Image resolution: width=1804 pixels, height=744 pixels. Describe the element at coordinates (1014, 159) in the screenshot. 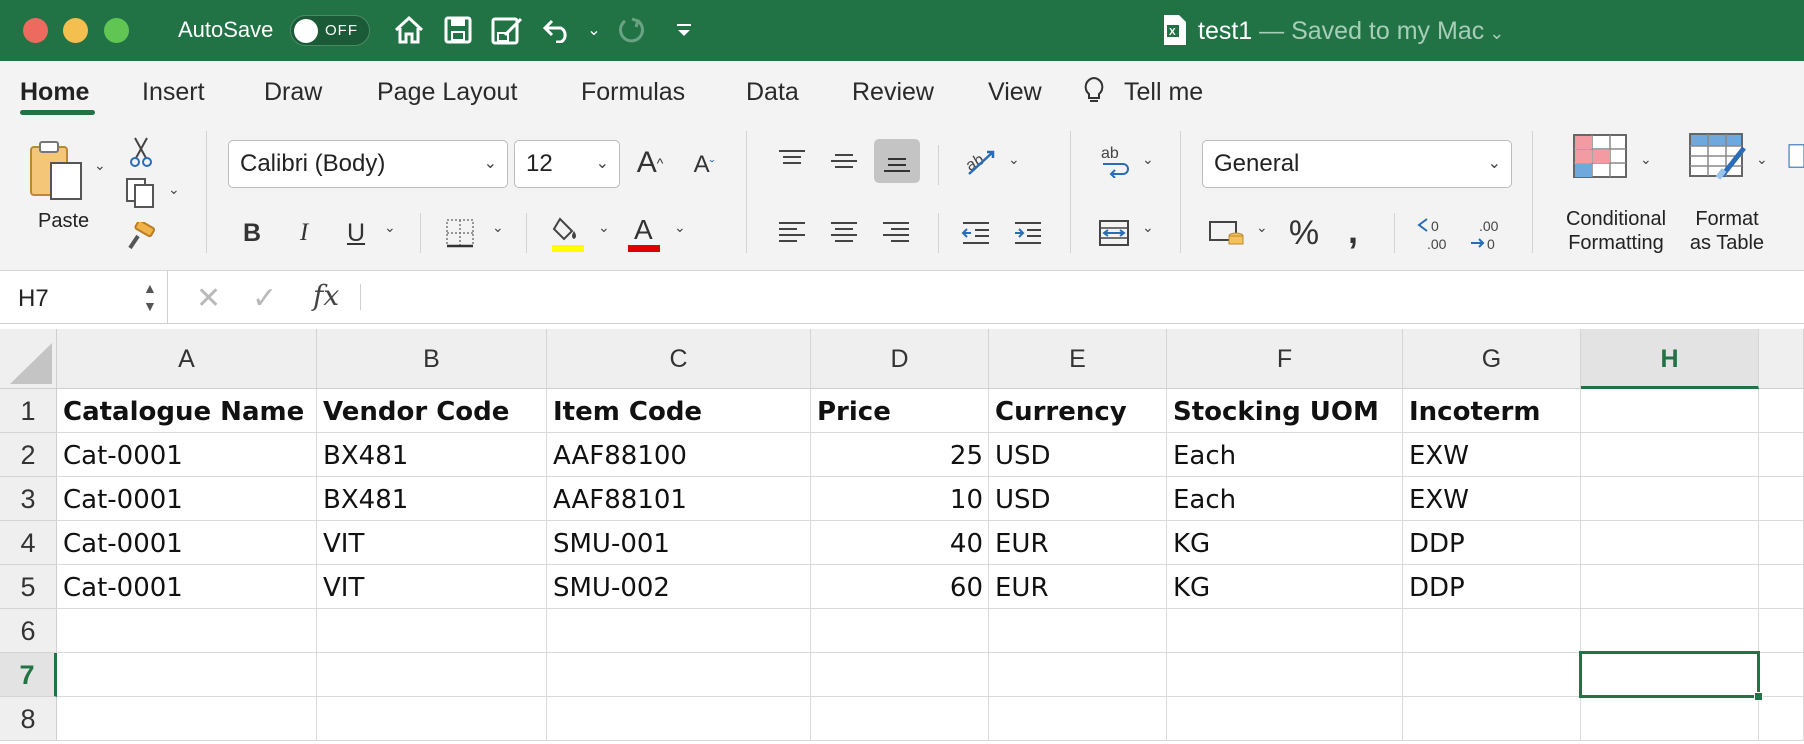

I see `orientation-dropdown-chevron-icon: ⌄` at that location.